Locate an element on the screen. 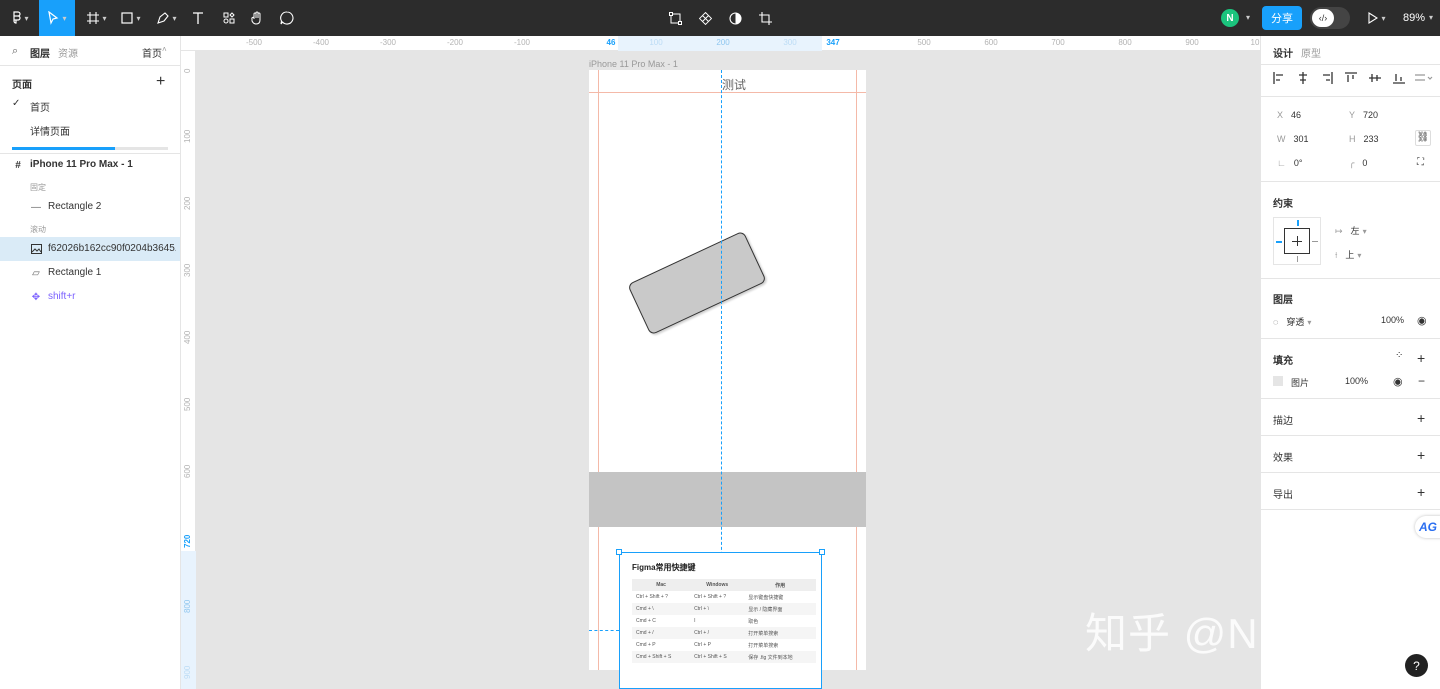 Image resolution: width=1440 pixels, height=689 pixels. dev-mode-toggle: ‹/› is located at coordinates (1330, 18).